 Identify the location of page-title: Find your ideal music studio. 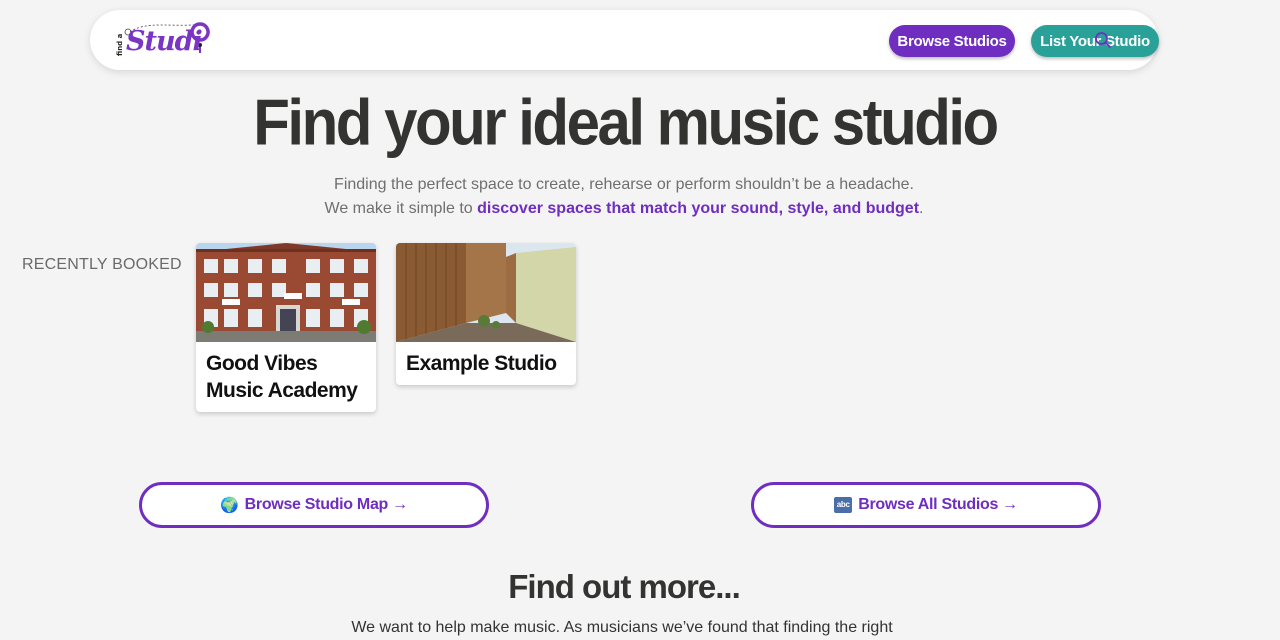
(626, 122).